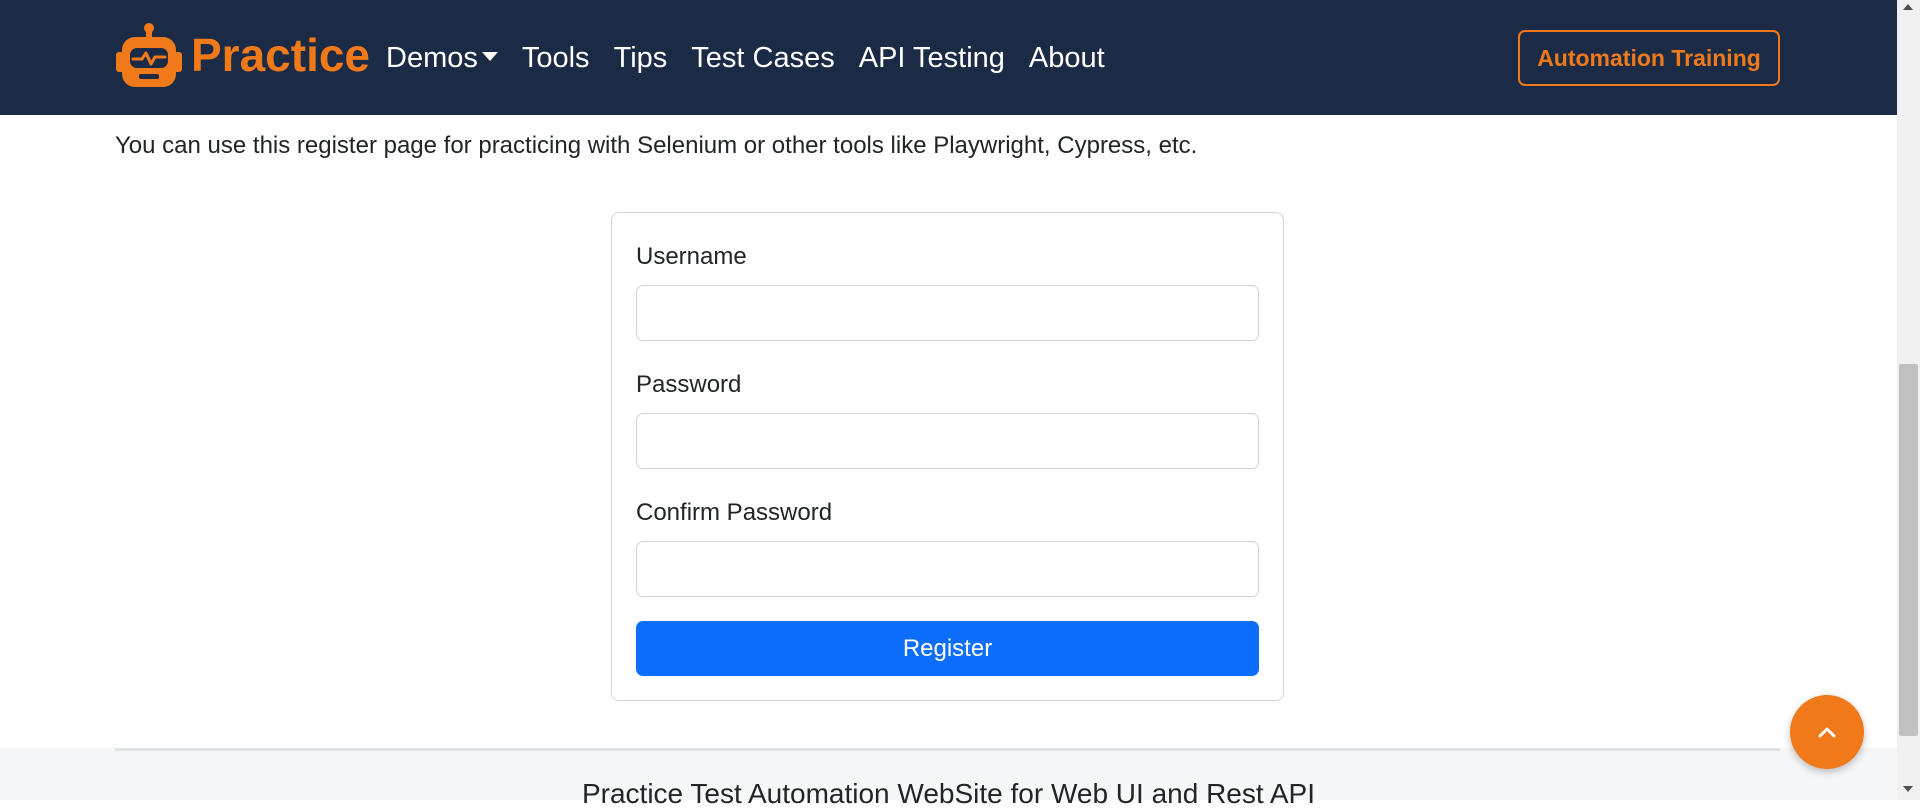  What do you see at coordinates (734, 512) in the screenshot?
I see `confirm-password-label: Confirm Password` at bounding box center [734, 512].